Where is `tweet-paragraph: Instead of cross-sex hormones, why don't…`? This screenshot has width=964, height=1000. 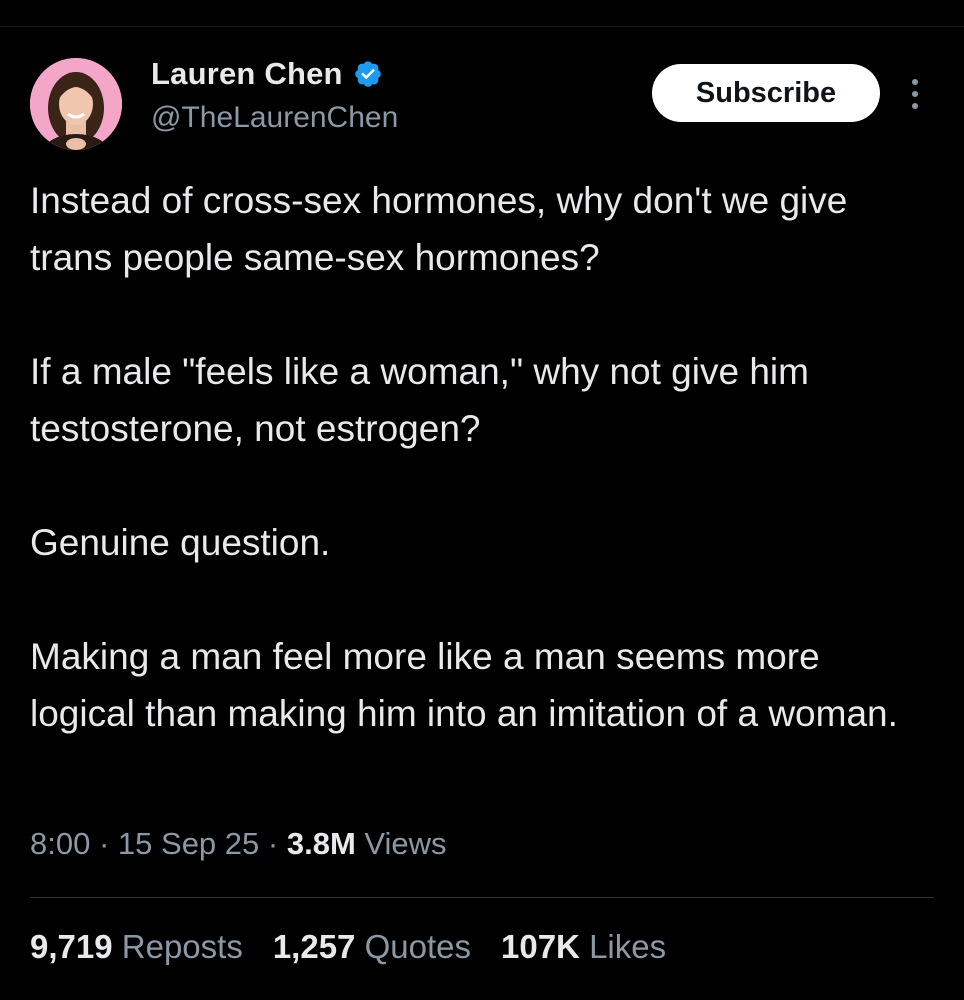 tweet-paragraph: Instead of cross-sex hormones, why don't… is located at coordinates (439, 229).